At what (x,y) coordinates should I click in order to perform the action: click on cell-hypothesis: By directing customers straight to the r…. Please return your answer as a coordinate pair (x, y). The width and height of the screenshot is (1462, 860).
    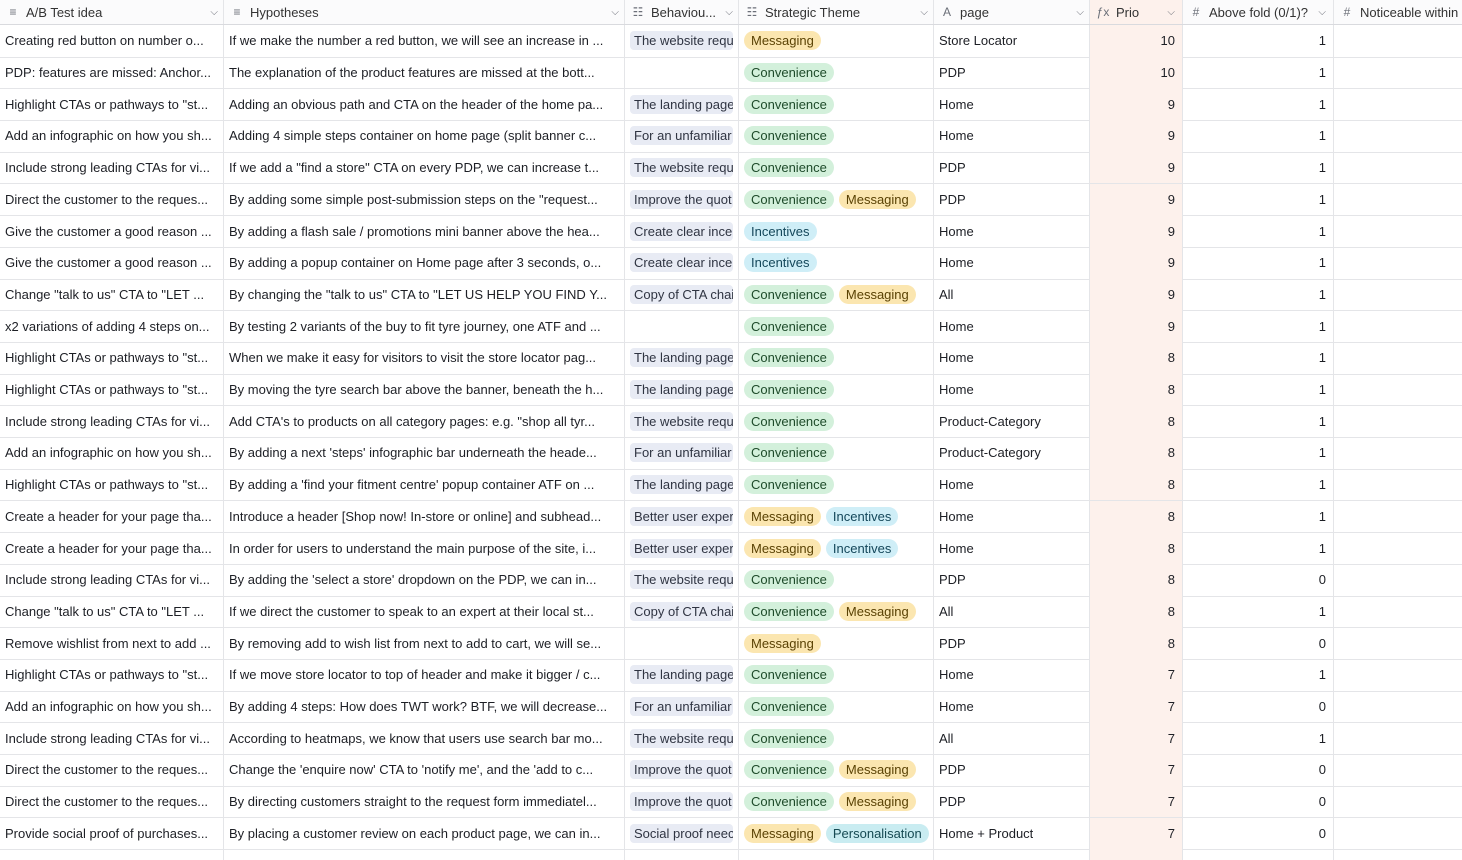
    Looking at the image, I should click on (424, 801).